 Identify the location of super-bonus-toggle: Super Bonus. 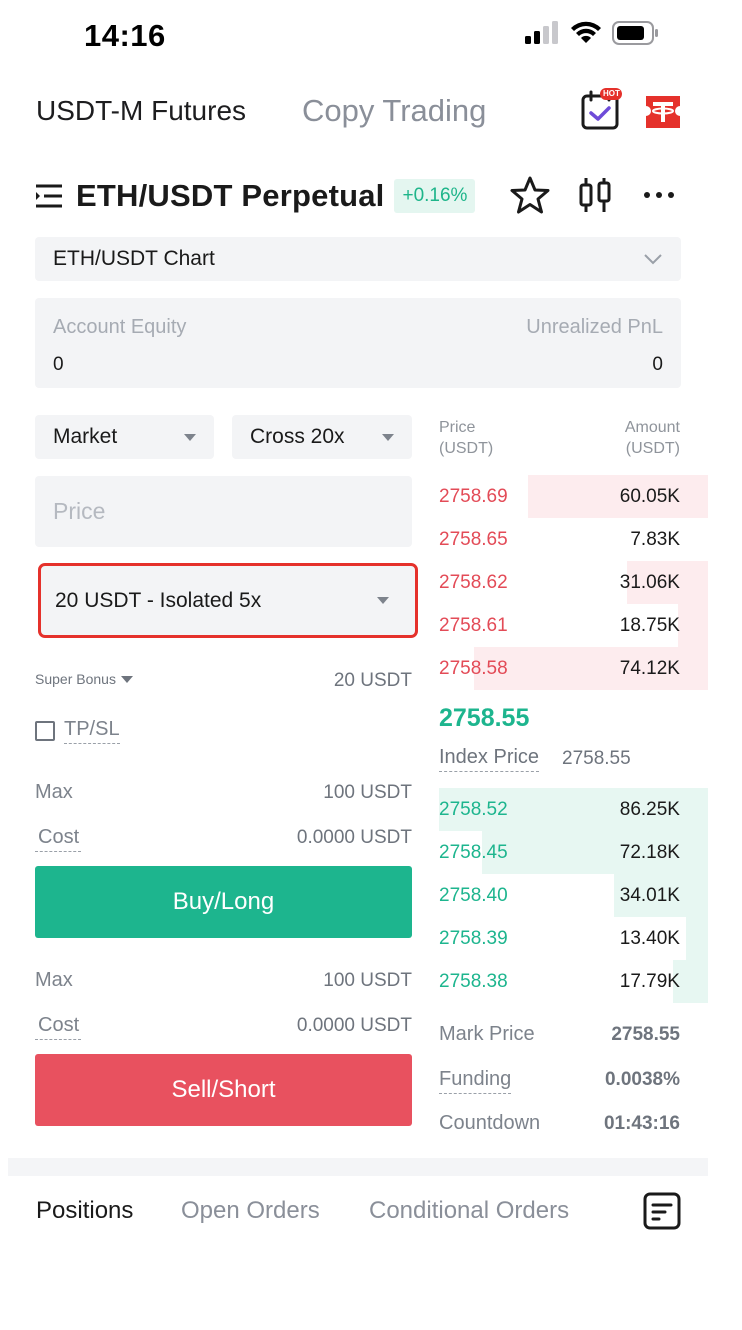
(84, 679).